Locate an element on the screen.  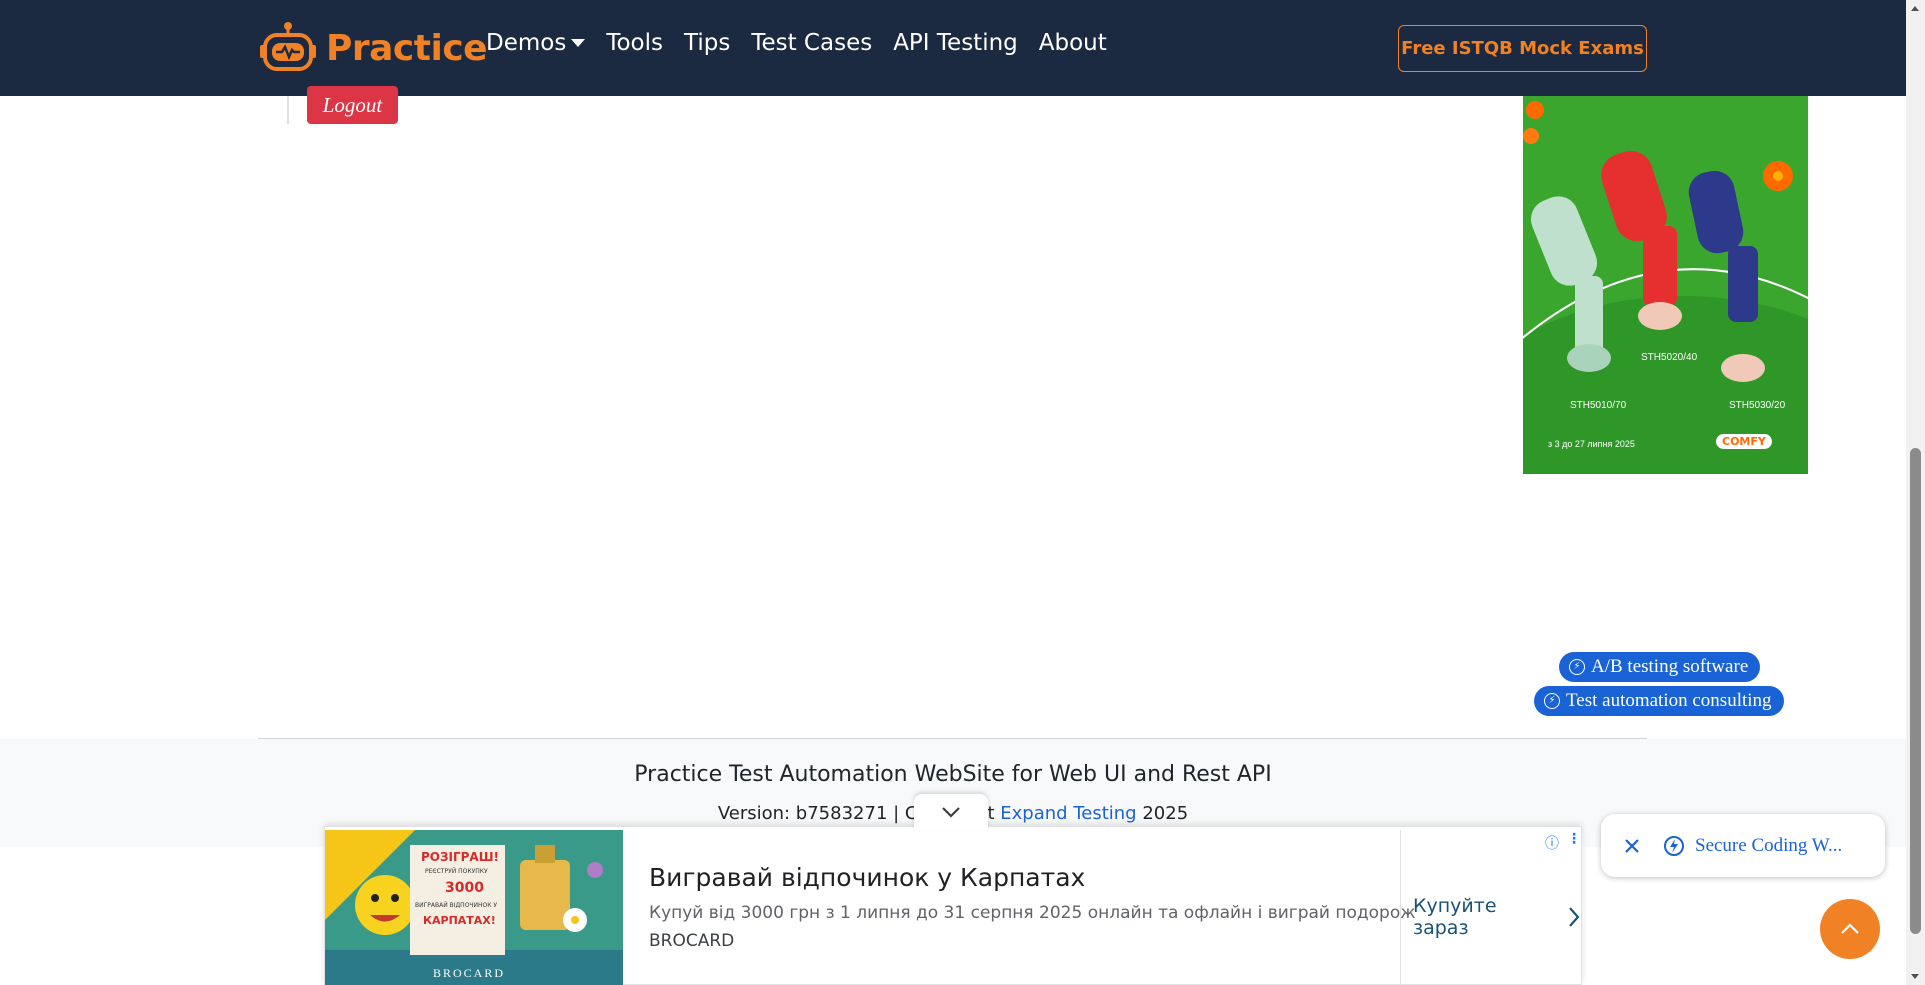
bolt-circle-icon is located at coordinates (1674, 845).